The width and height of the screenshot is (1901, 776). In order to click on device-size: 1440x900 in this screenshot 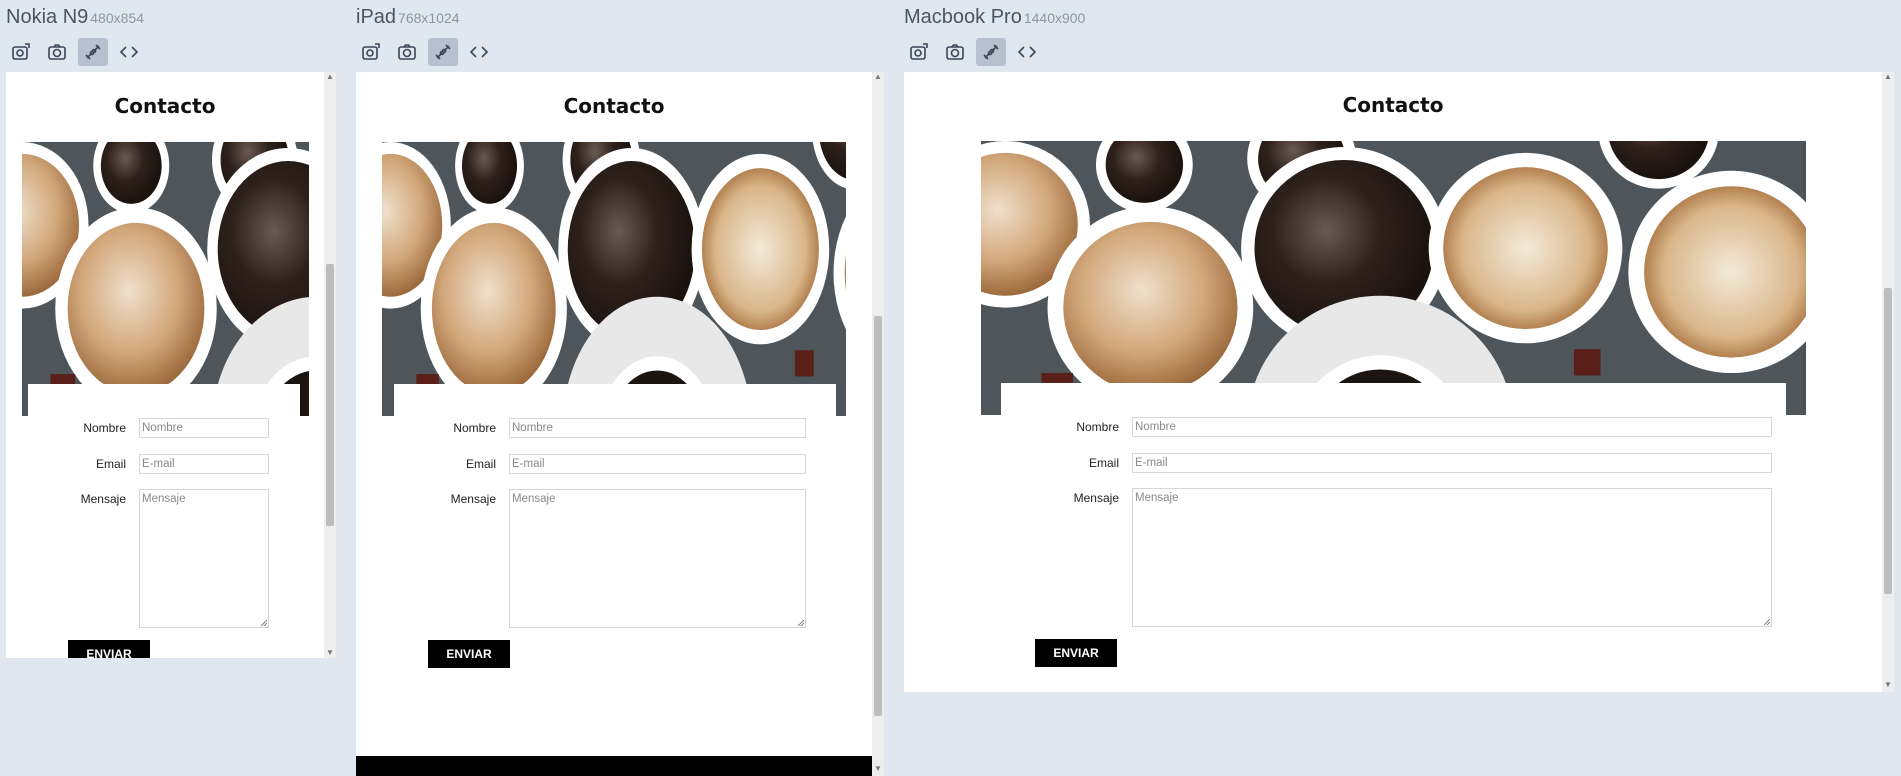, I will do `click(1054, 18)`.